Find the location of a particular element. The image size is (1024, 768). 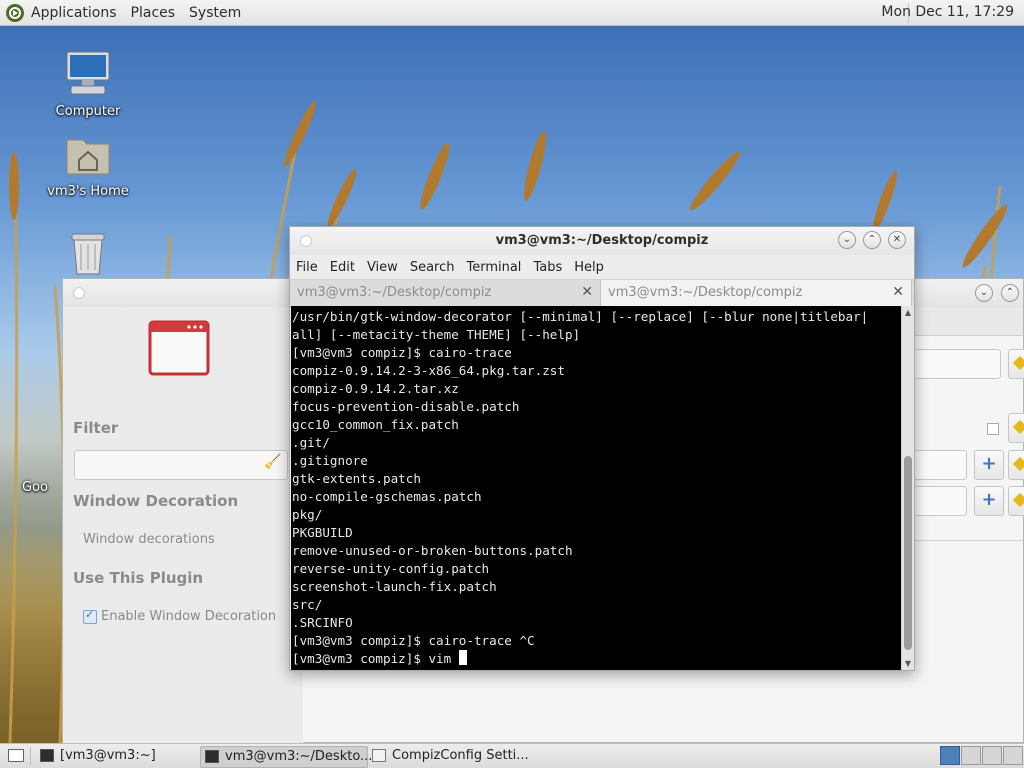

distro-logo-icon is located at coordinates (15, 13).